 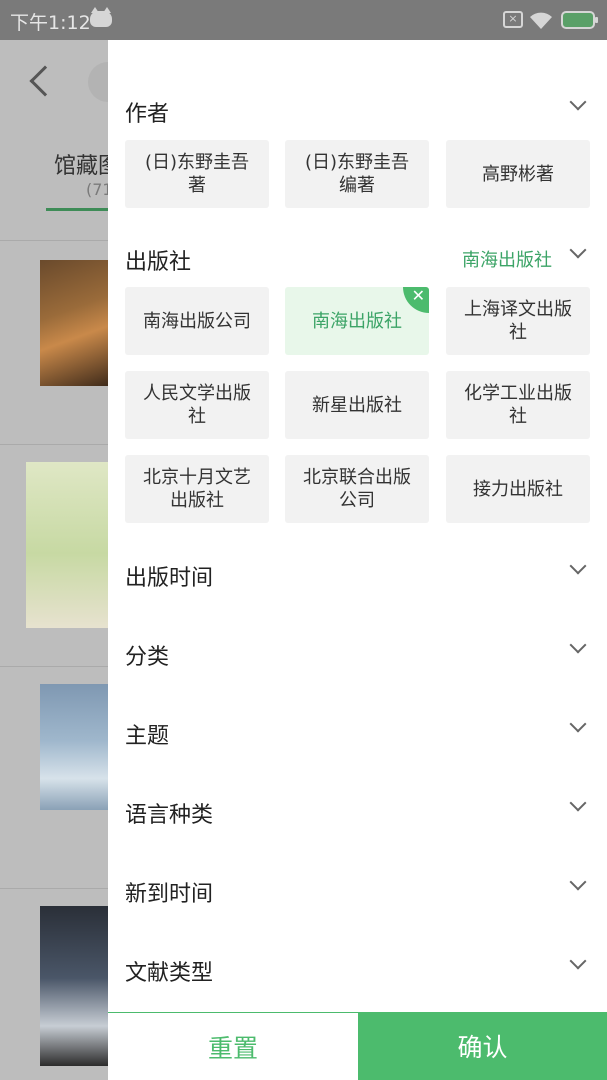 I want to click on battery-icon, so click(x=579, y=20).